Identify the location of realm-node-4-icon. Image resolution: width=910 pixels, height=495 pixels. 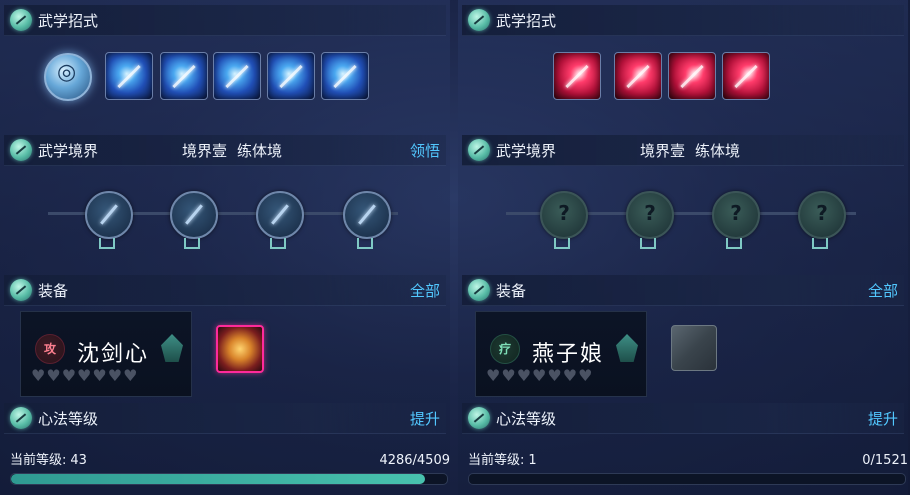
(367, 215).